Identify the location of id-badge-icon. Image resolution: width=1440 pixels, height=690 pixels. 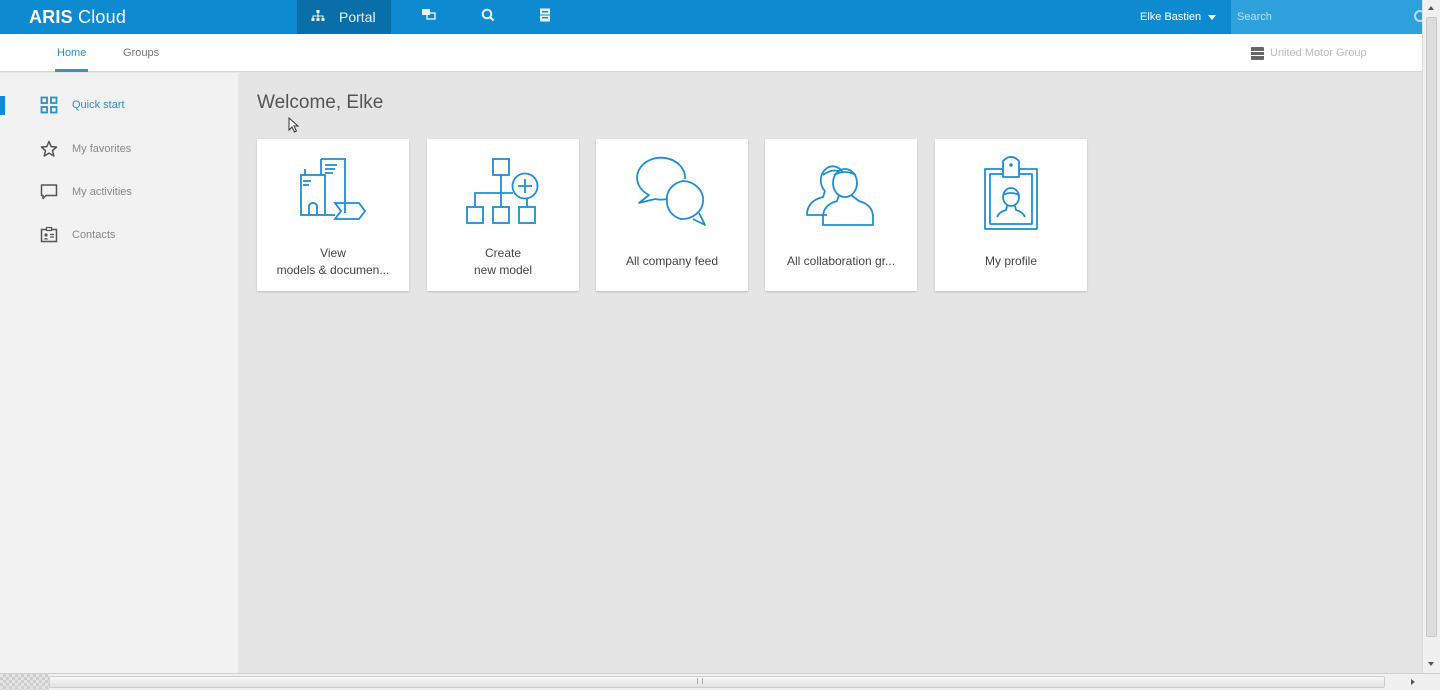
(1011, 195).